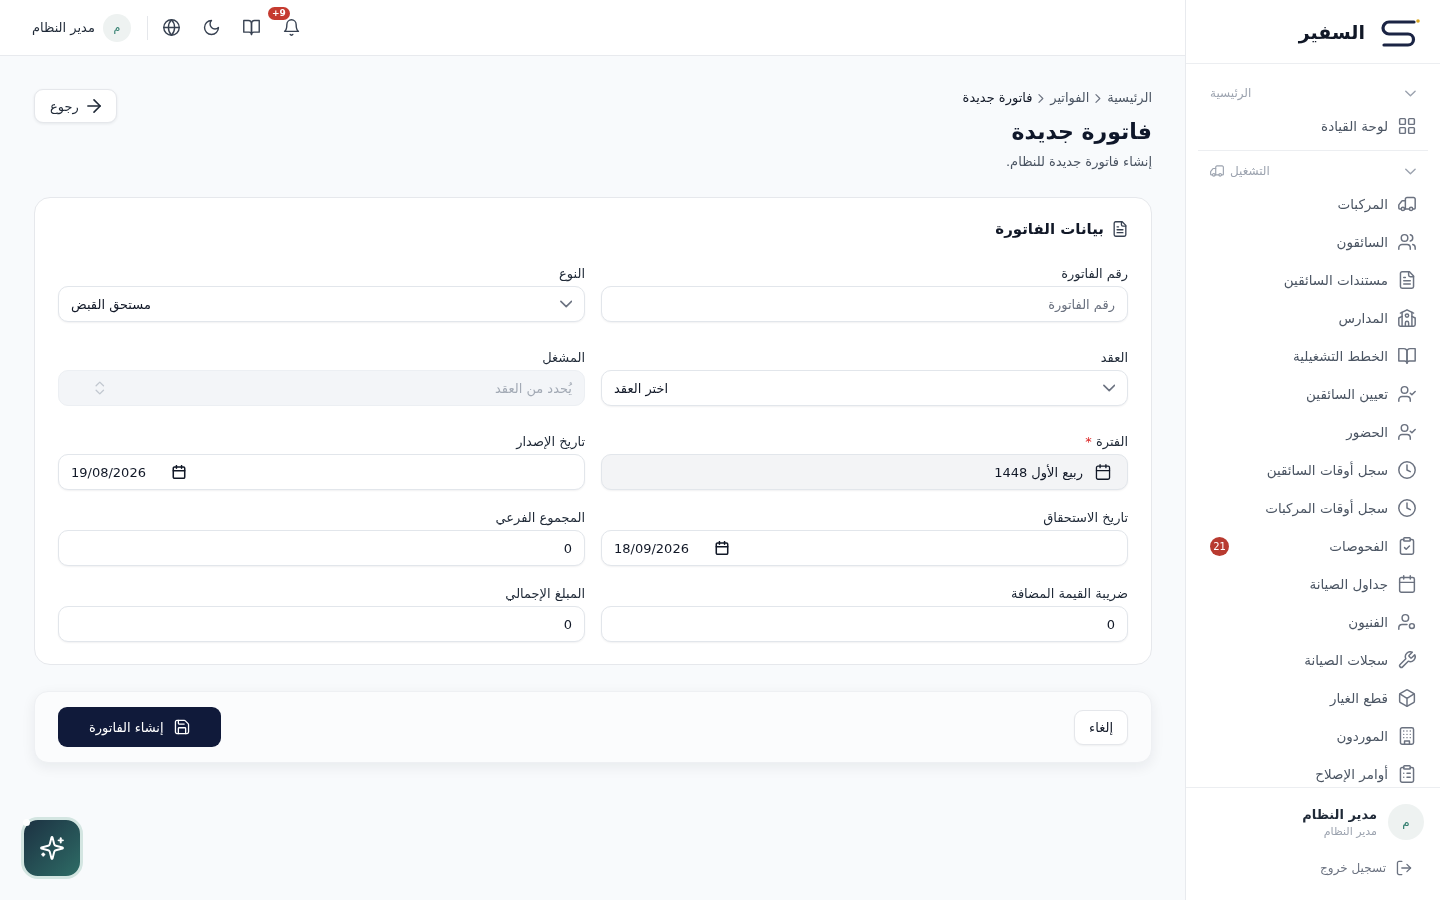  What do you see at coordinates (321, 472) in the screenshot?
I see `date-field: 19/08/2026` at bounding box center [321, 472].